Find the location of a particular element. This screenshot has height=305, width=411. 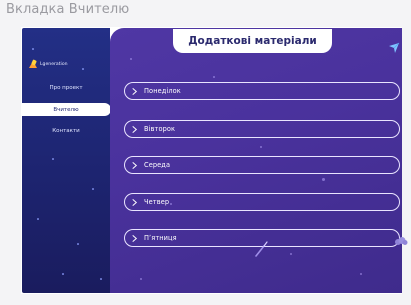

day-item-monday: Понеділок is located at coordinates (262, 91).